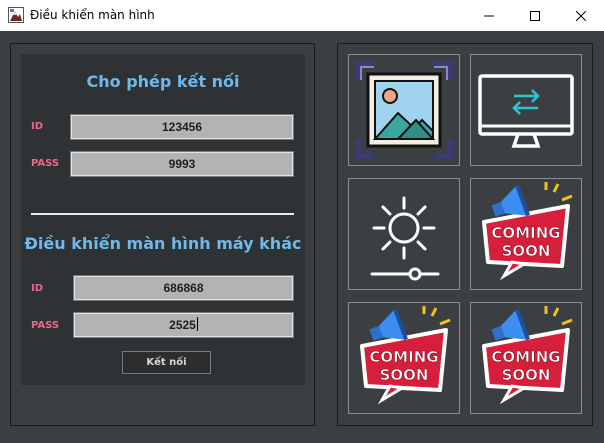  Describe the element at coordinates (163, 81) in the screenshot. I see `allow-connection-title: Cho phép kết nối` at that location.